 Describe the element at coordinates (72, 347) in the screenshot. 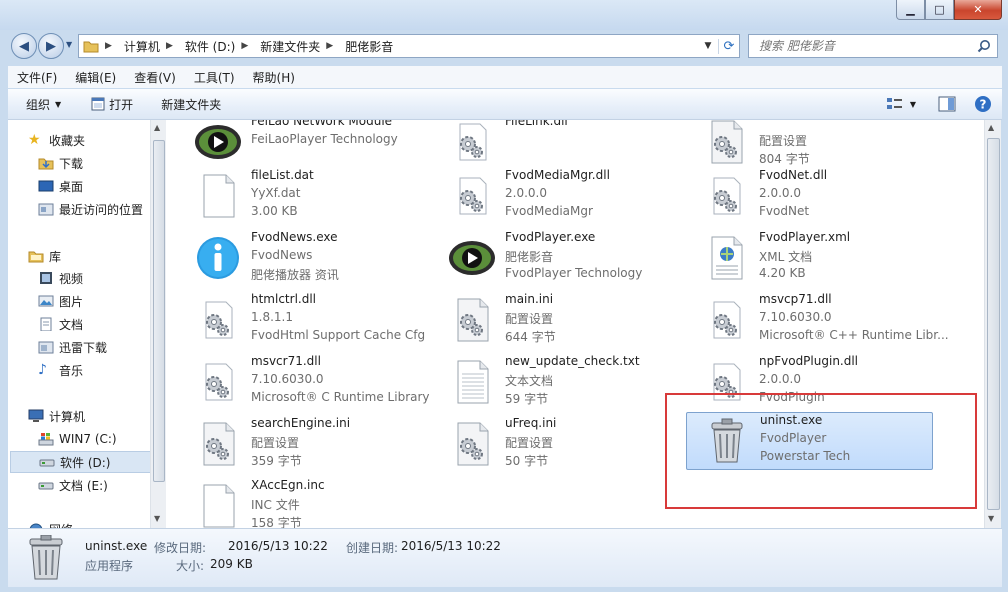

I see `nav-xunlei-downloads: 迅雷下载` at that location.